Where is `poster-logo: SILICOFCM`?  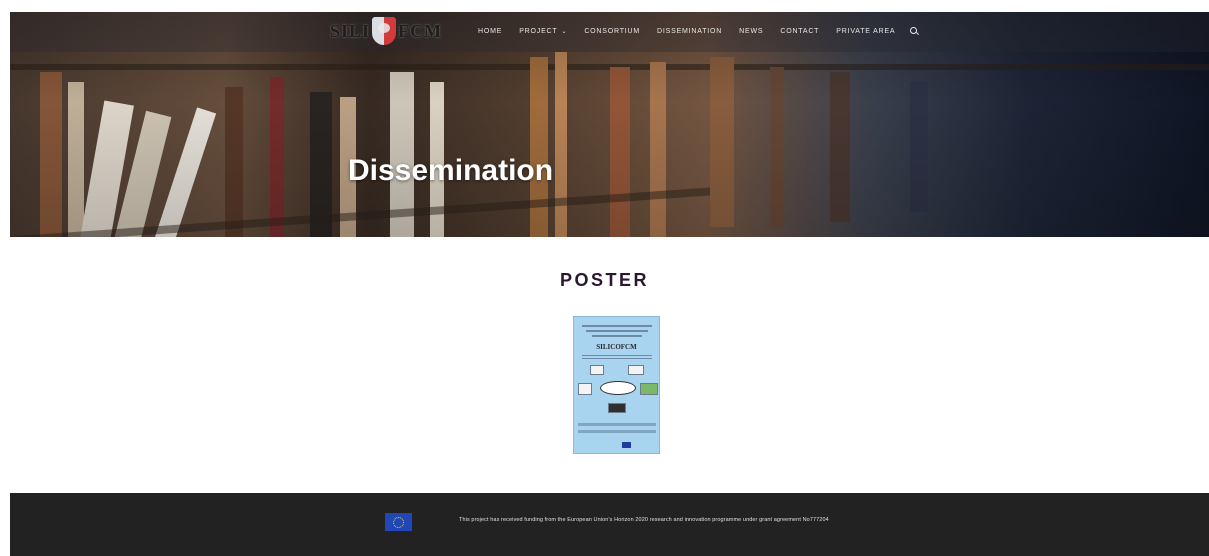 poster-logo: SILICOFCM is located at coordinates (616, 347).